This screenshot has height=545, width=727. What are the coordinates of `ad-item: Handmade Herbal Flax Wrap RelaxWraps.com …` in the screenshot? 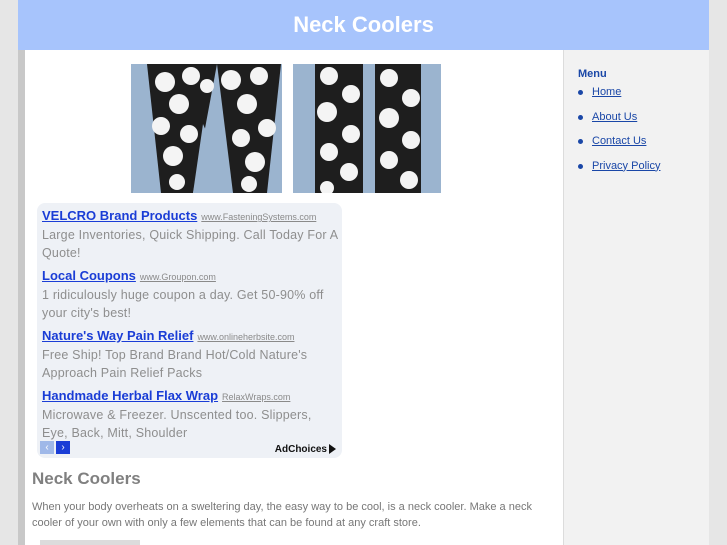 It's located at (190, 414).